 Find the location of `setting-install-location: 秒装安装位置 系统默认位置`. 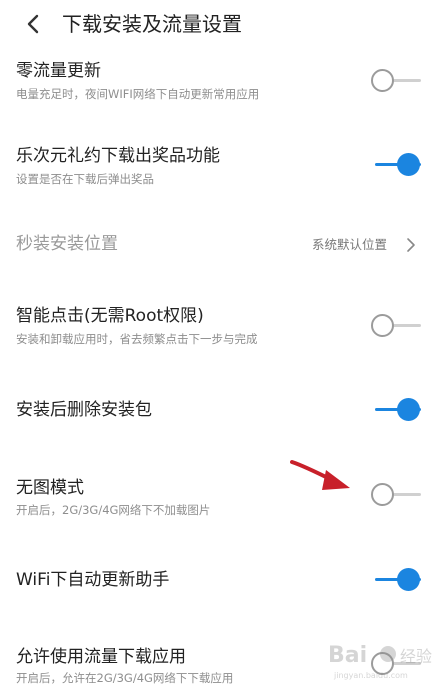

setting-install-location: 秒装安装位置 系统默认位置 is located at coordinates (218, 246).